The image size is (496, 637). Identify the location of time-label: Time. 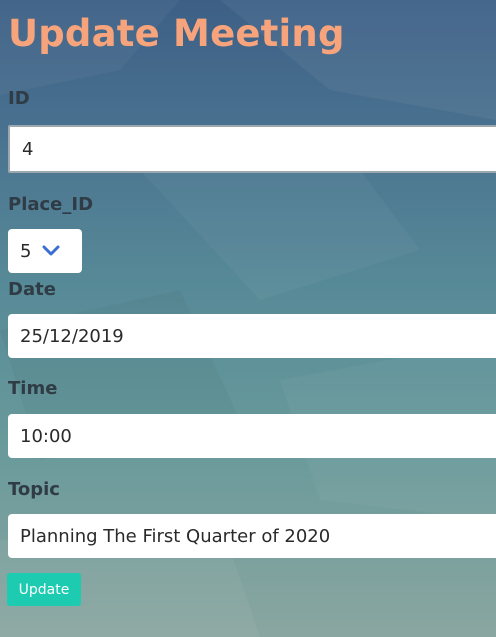
(33, 388).